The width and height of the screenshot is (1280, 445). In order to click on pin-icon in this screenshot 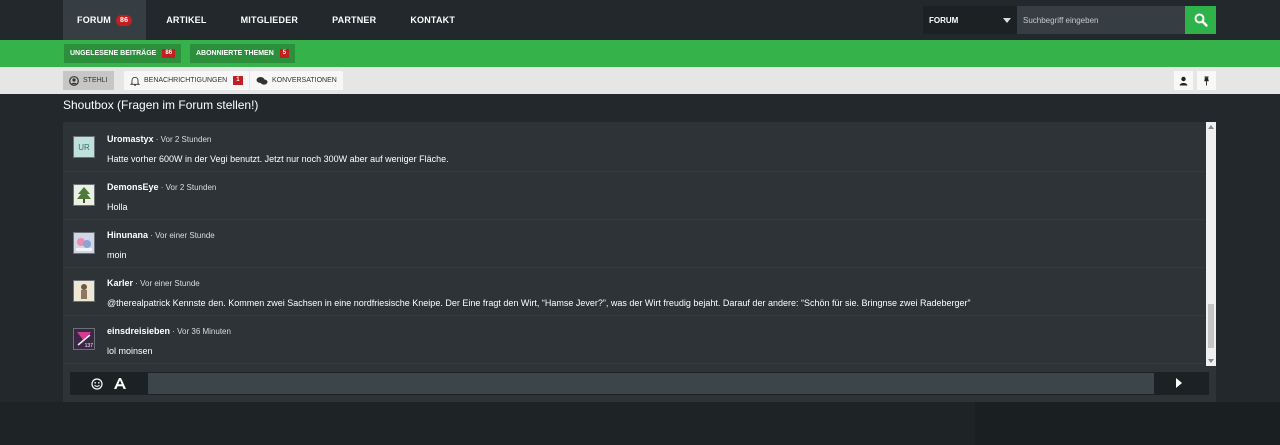, I will do `click(1206, 80)`.